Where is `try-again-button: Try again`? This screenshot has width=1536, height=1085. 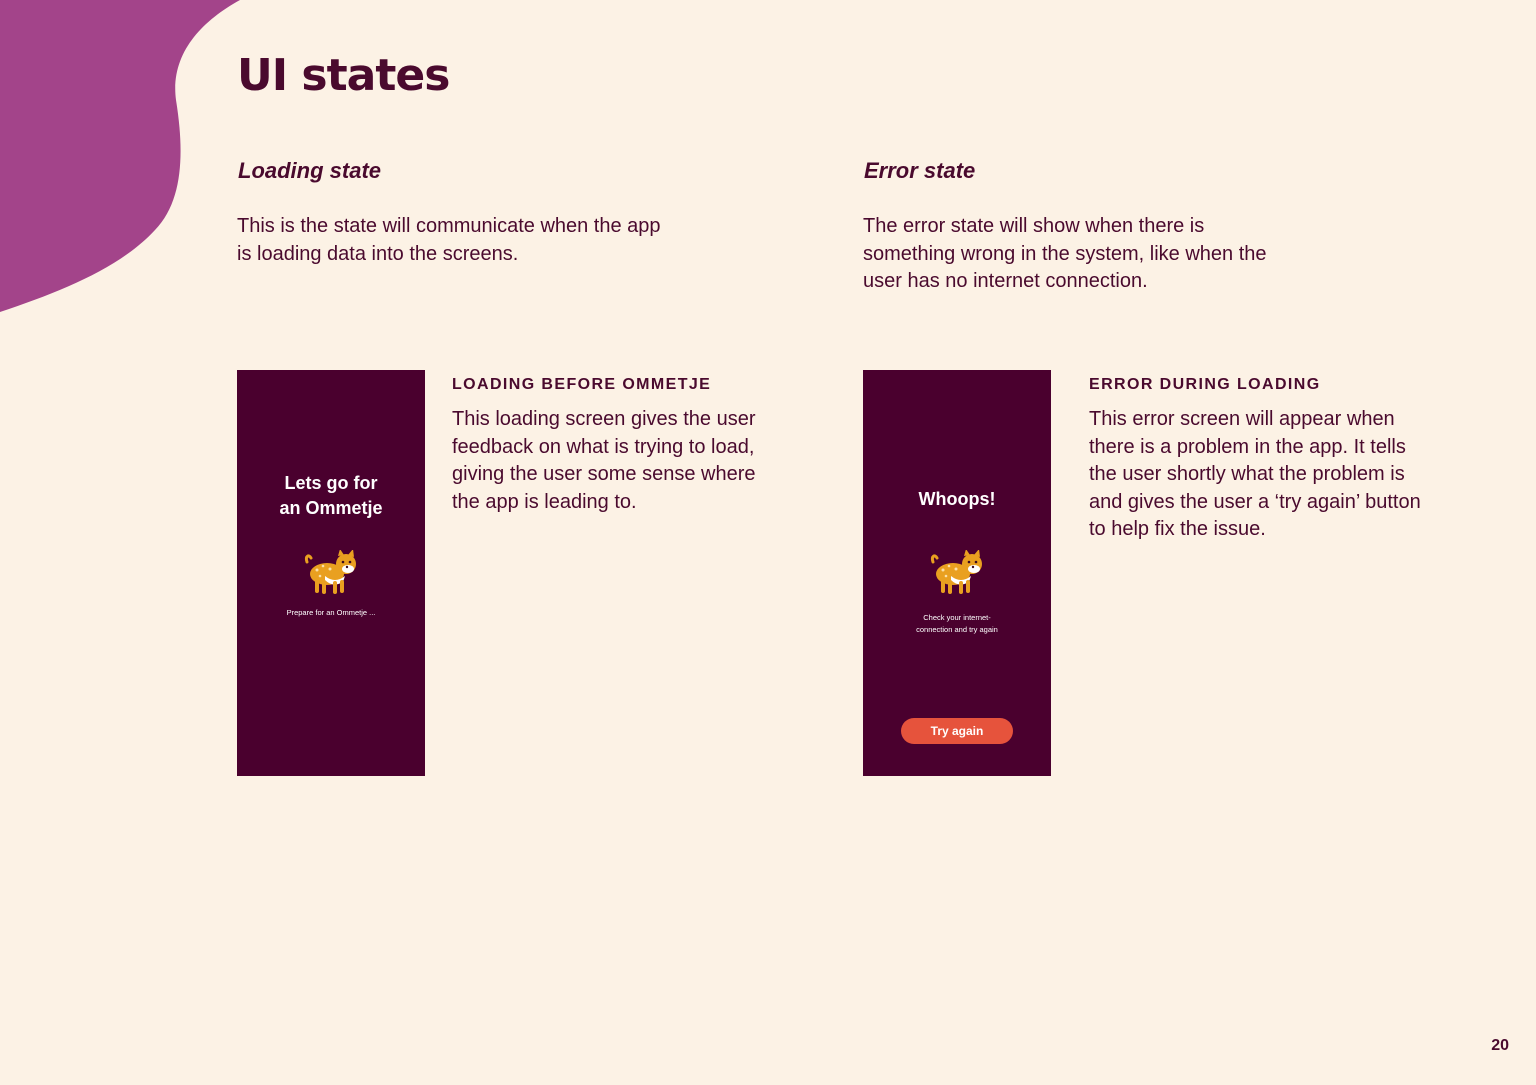 try-again-button: Try again is located at coordinates (957, 731).